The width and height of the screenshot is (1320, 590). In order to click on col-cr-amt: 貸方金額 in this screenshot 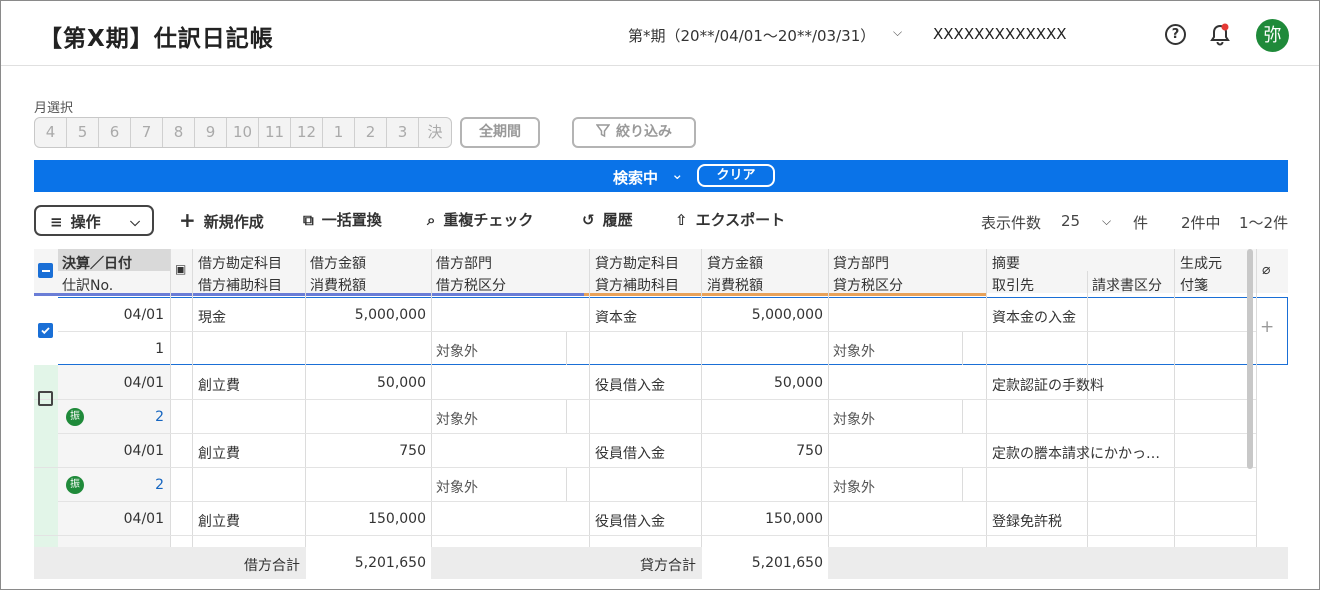, I will do `click(735, 263)`.